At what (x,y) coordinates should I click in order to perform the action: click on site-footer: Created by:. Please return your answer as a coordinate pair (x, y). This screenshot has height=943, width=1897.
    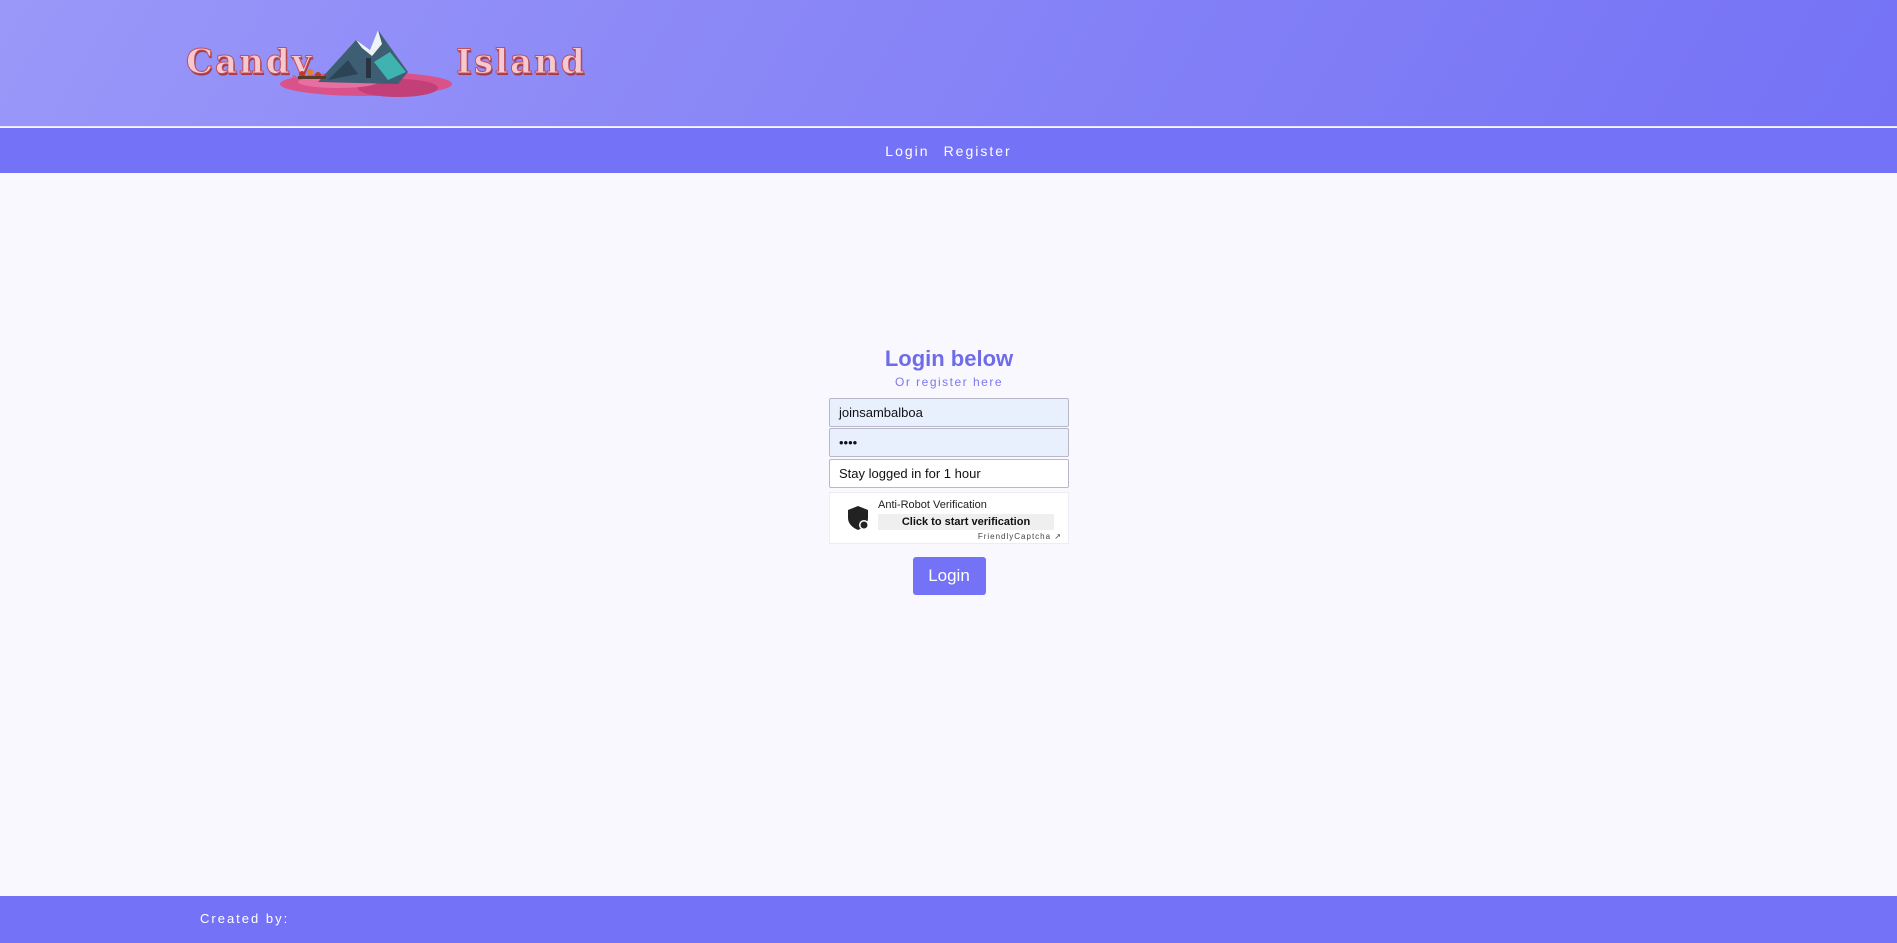
    Looking at the image, I should click on (948, 919).